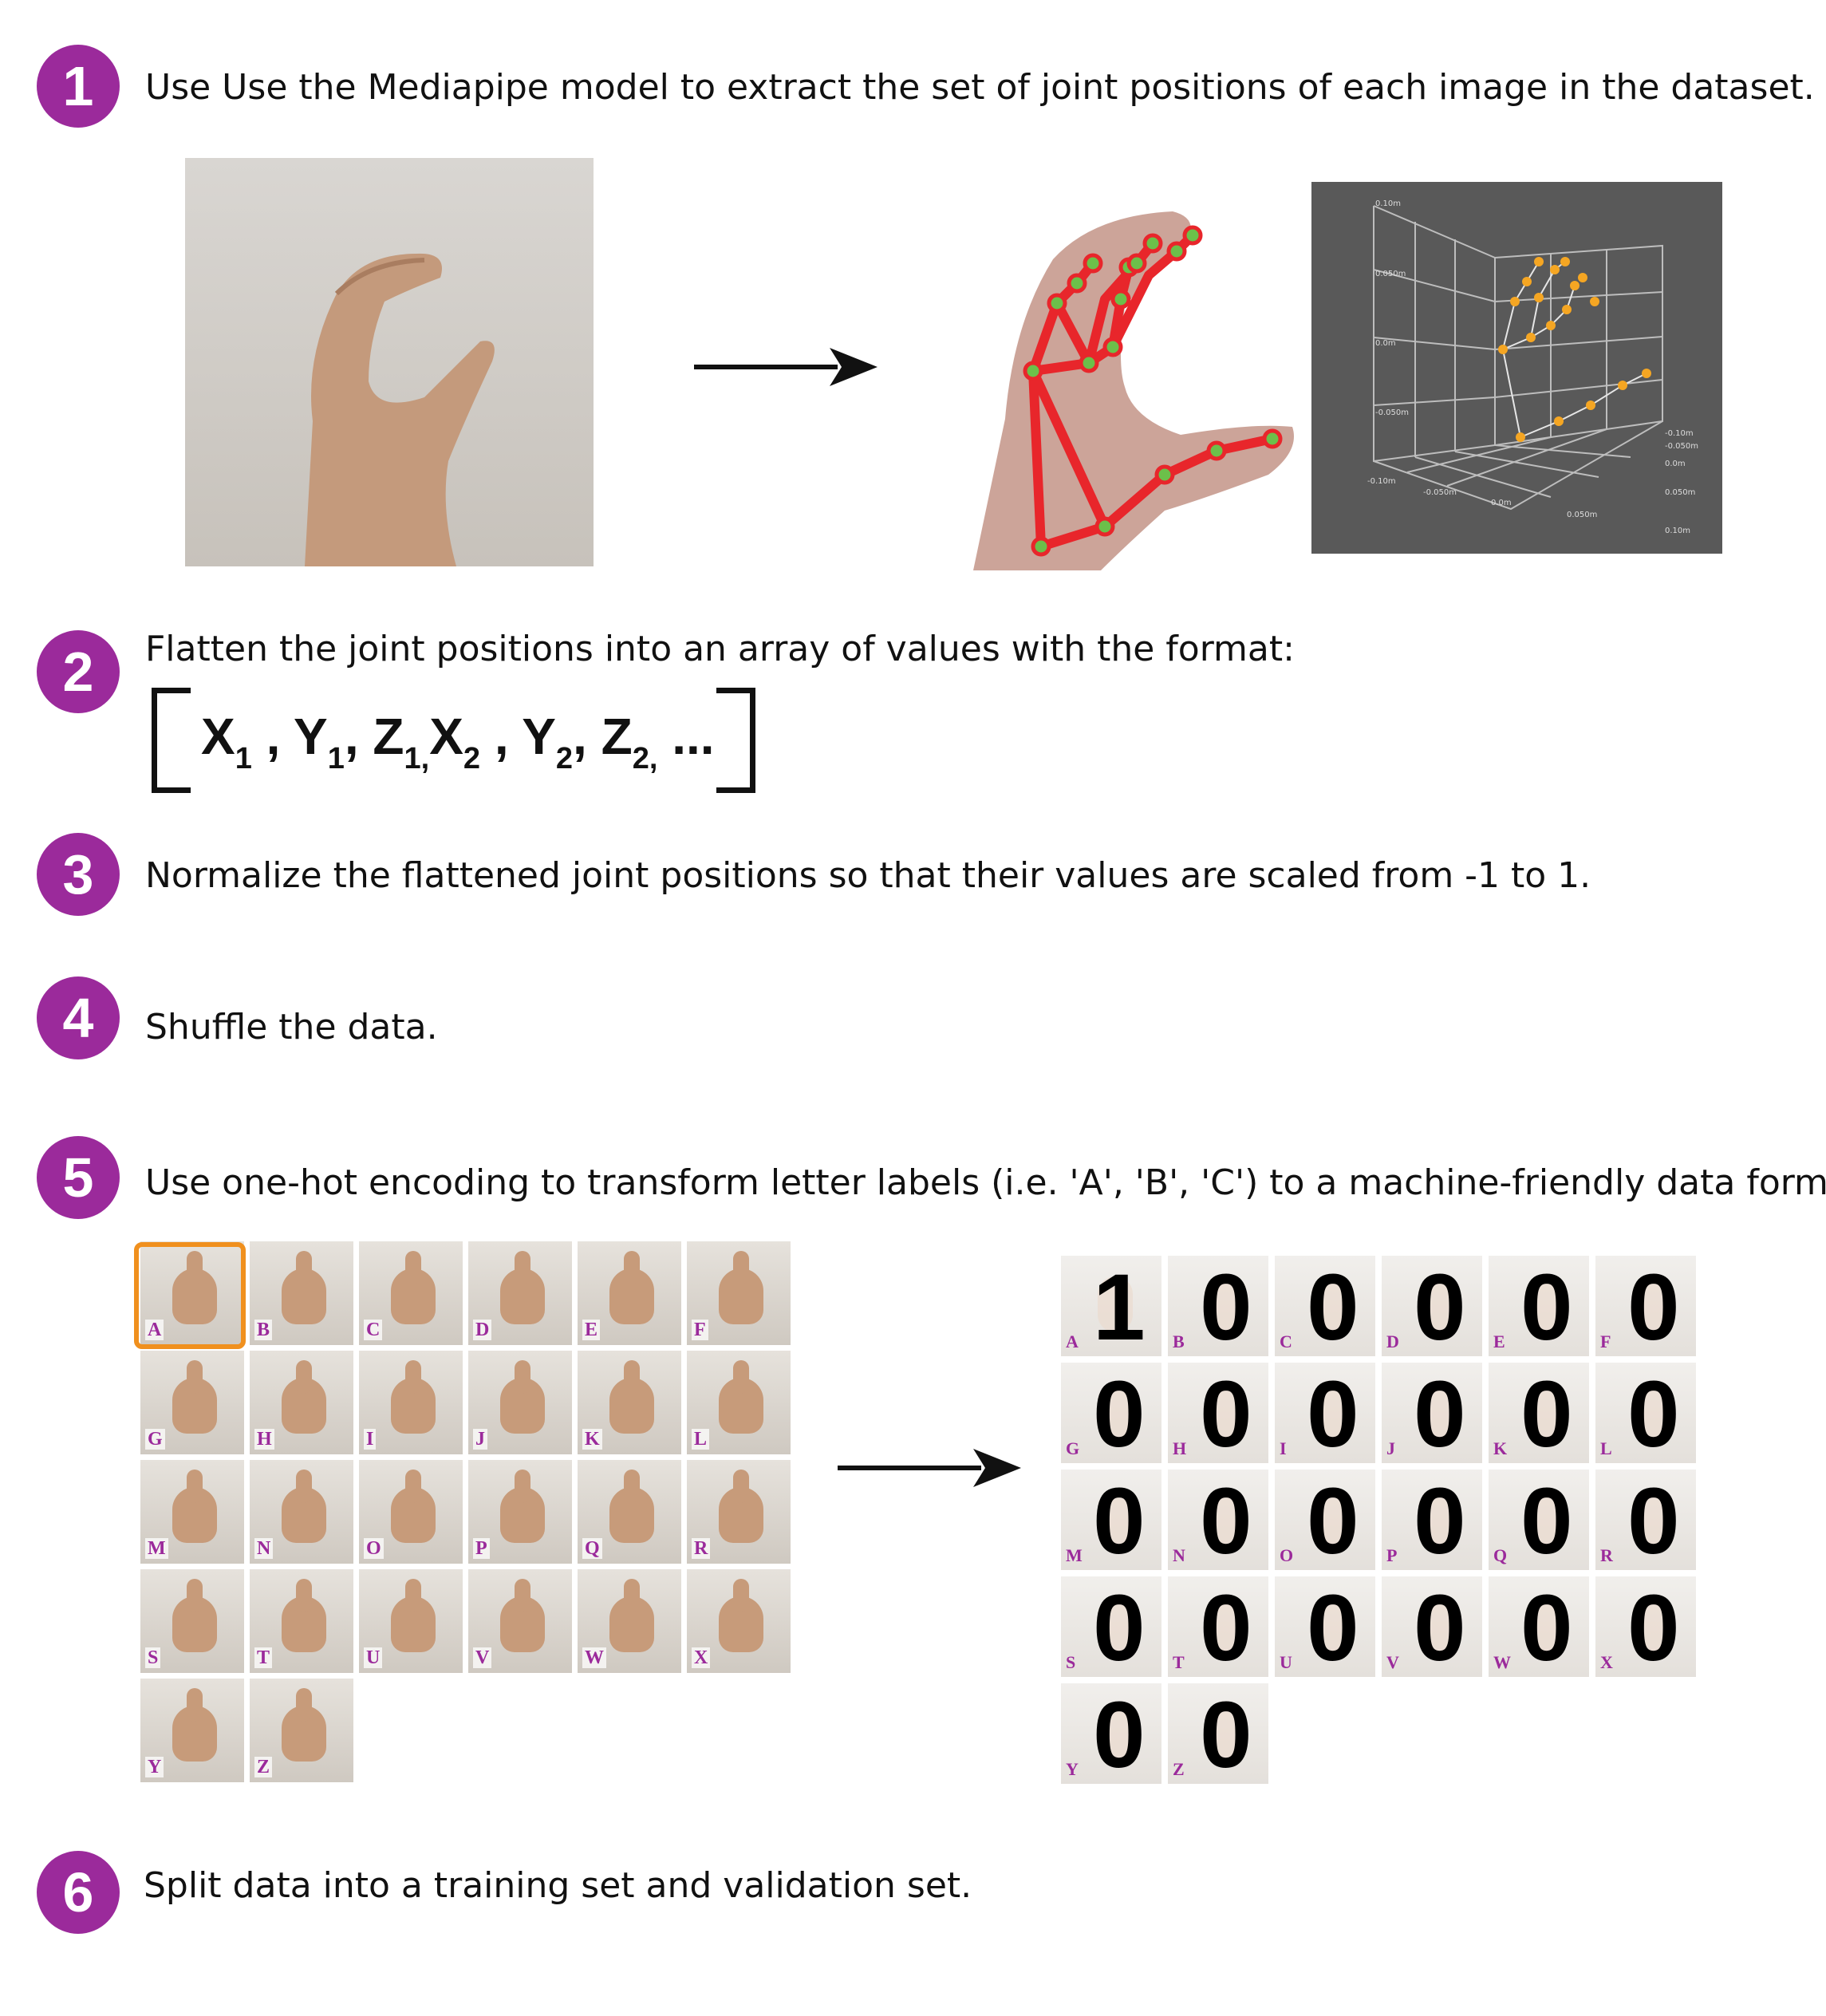  Describe the element at coordinates (520, 1621) in the screenshot. I see `sign-tile: V` at that location.